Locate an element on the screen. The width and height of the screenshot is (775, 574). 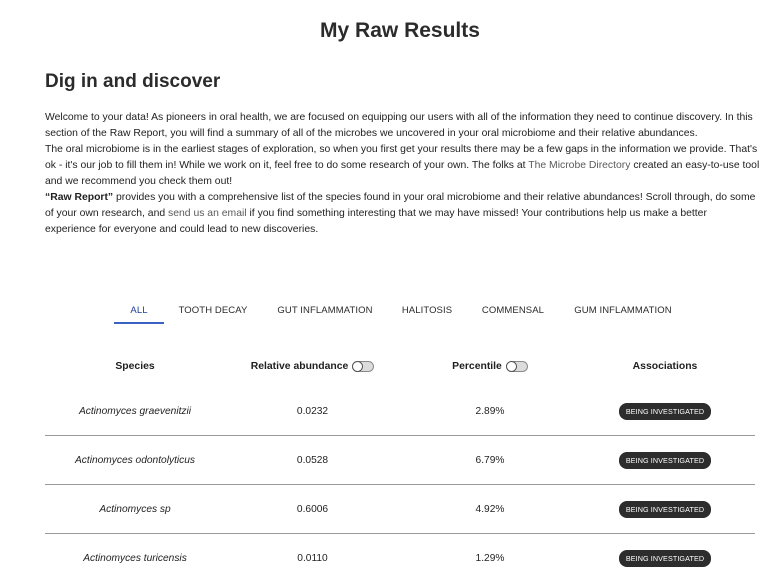
species-header: Species is located at coordinates (135, 366).